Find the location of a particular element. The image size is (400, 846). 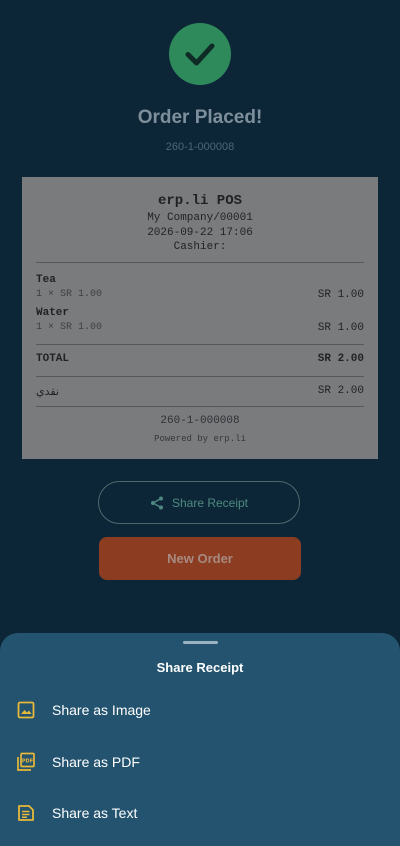

page-title: Order Placed! is located at coordinates (200, 117).